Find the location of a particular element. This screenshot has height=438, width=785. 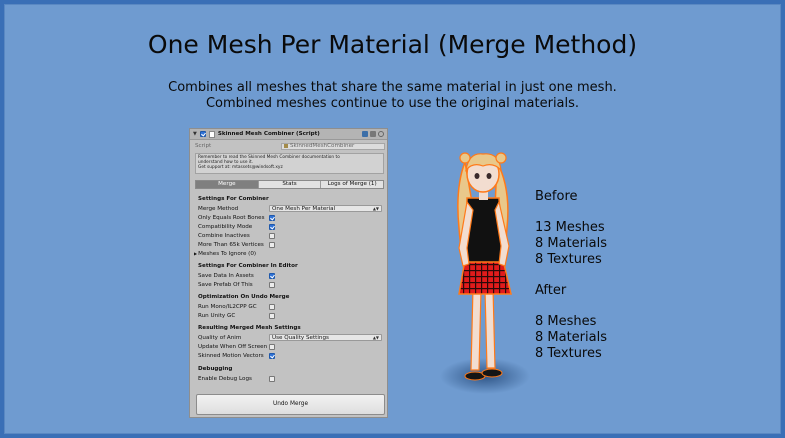

character-model-image is located at coordinates (485, 273).